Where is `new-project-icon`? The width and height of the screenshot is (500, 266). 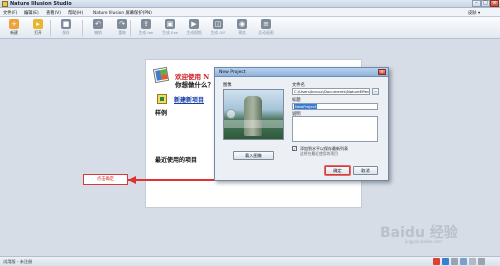
new-project-icon is located at coordinates (162, 99).